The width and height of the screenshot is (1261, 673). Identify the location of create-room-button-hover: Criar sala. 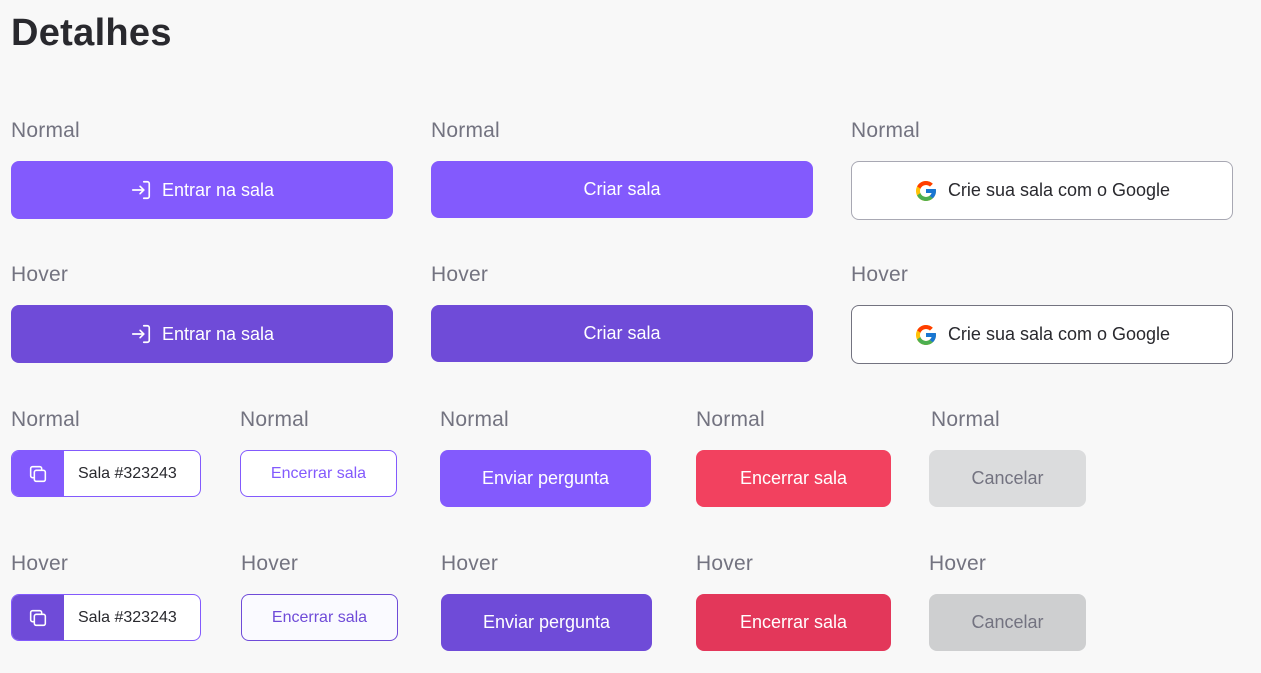
(622, 333).